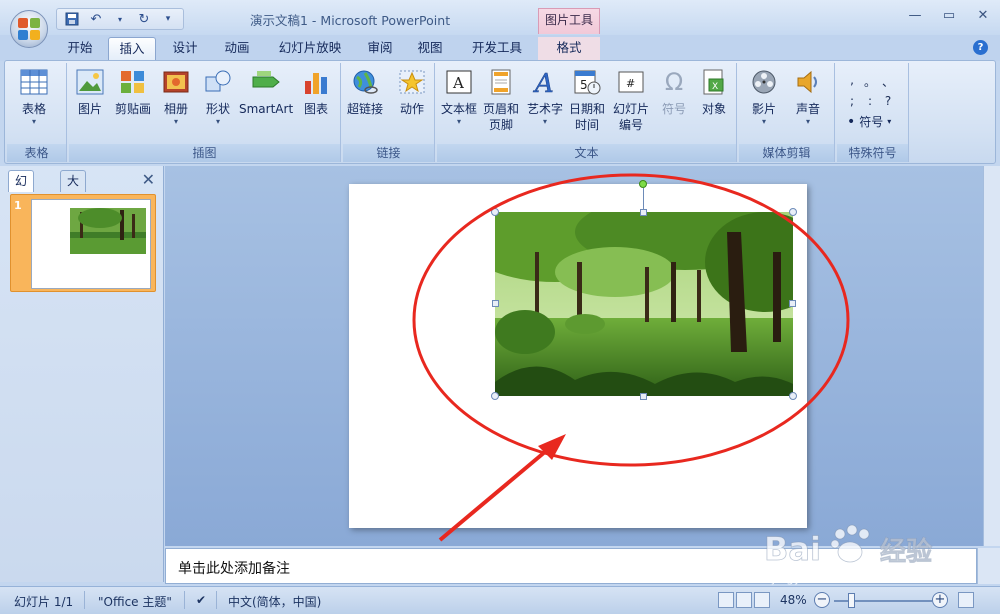 The width and height of the screenshot is (1000, 614). What do you see at coordinates (644, 304) in the screenshot?
I see `forest-picture` at bounding box center [644, 304].